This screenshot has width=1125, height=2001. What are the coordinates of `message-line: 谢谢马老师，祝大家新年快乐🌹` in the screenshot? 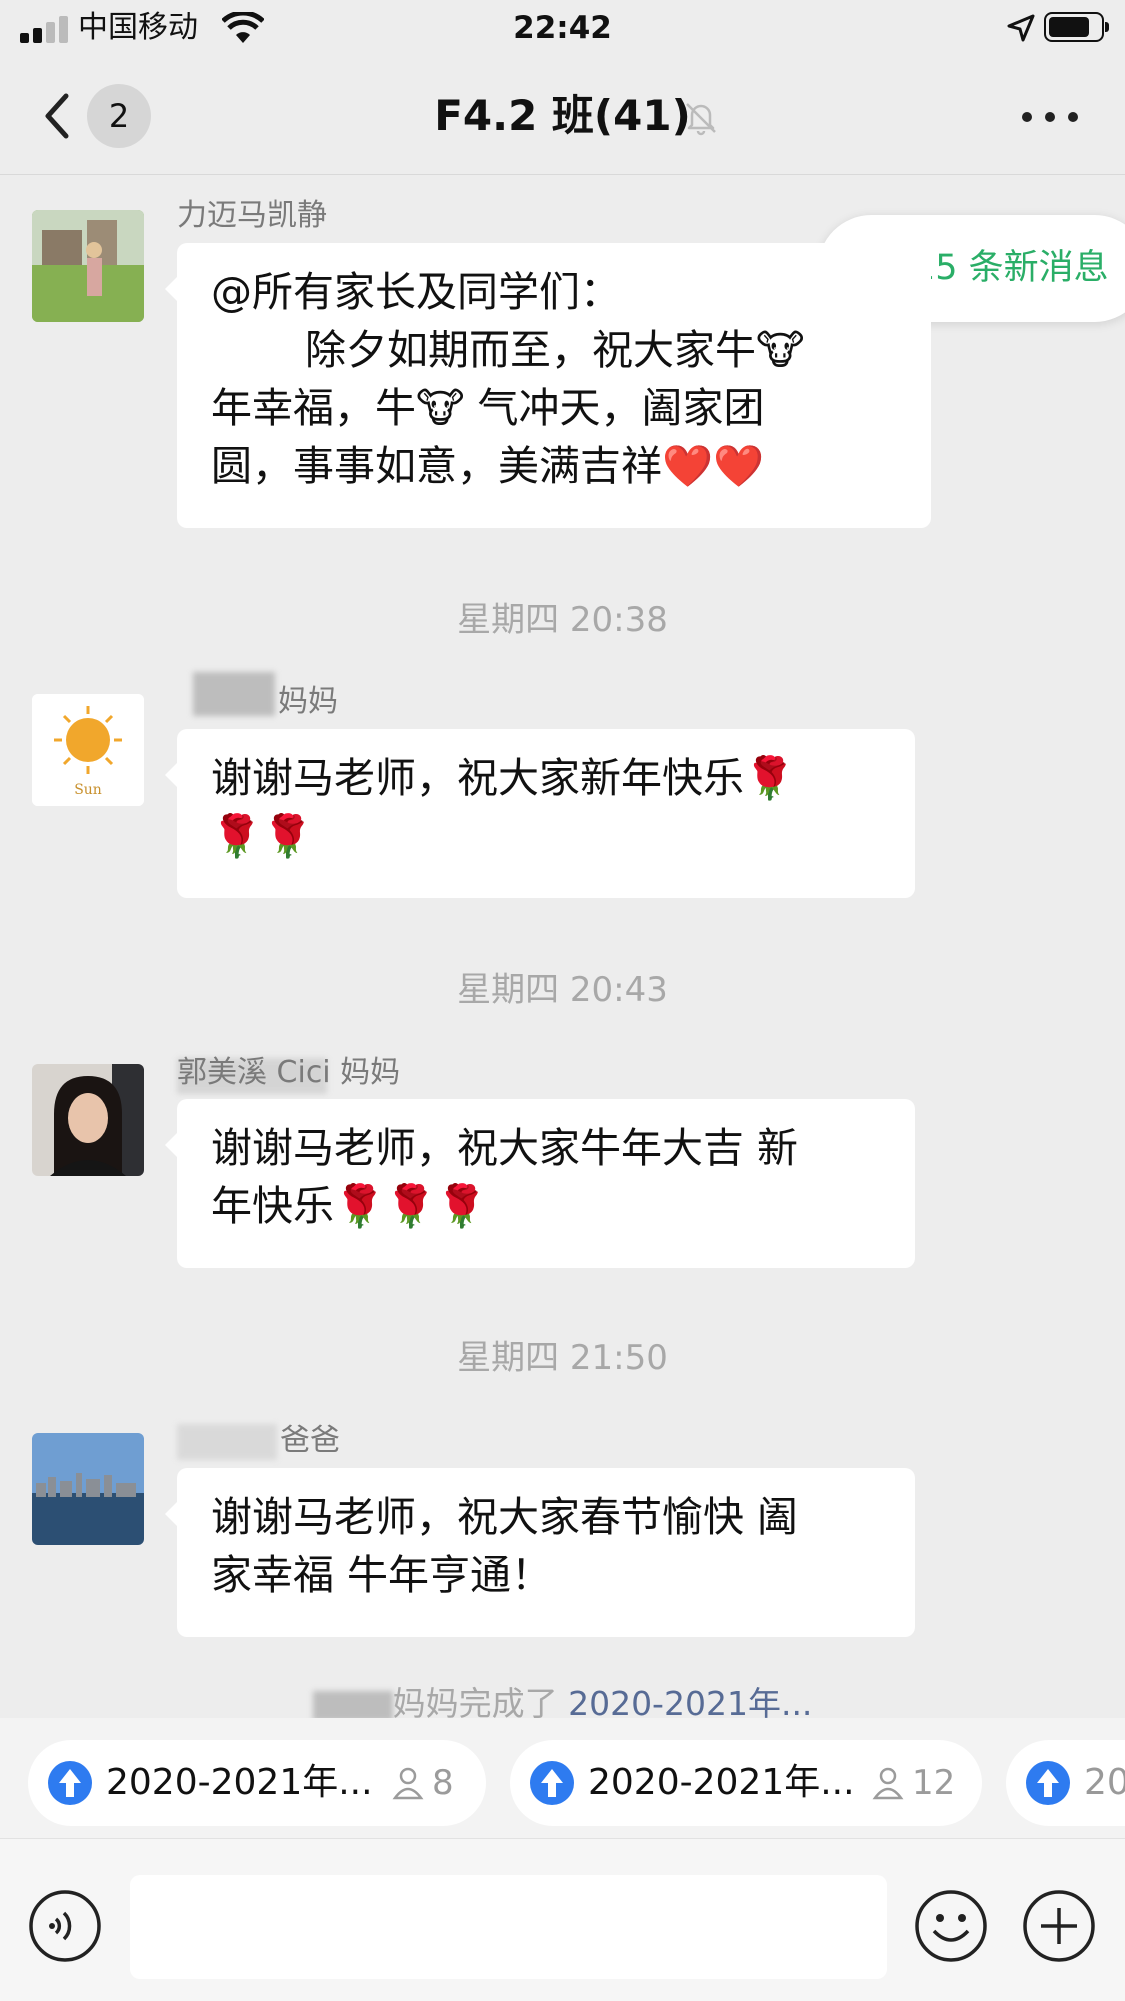 It's located at (503, 778).